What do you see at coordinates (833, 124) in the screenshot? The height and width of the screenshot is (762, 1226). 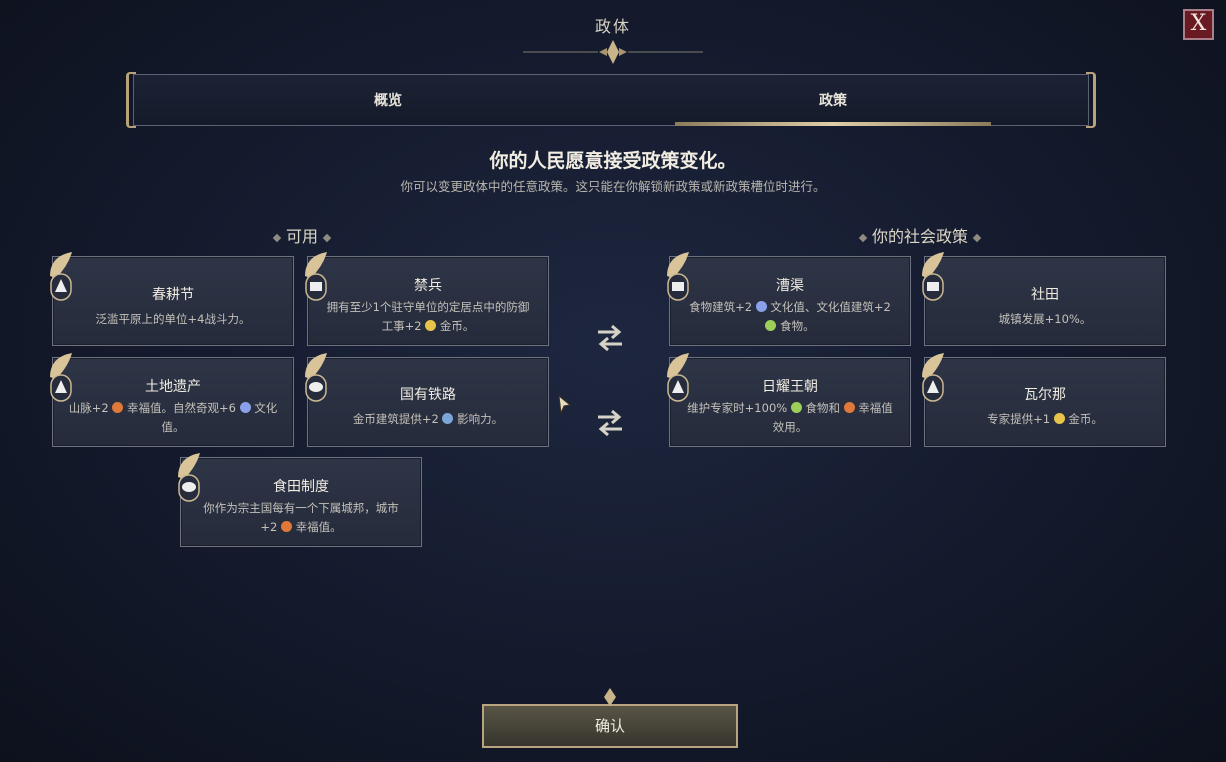 I see `tab-selected-indicator` at bounding box center [833, 124].